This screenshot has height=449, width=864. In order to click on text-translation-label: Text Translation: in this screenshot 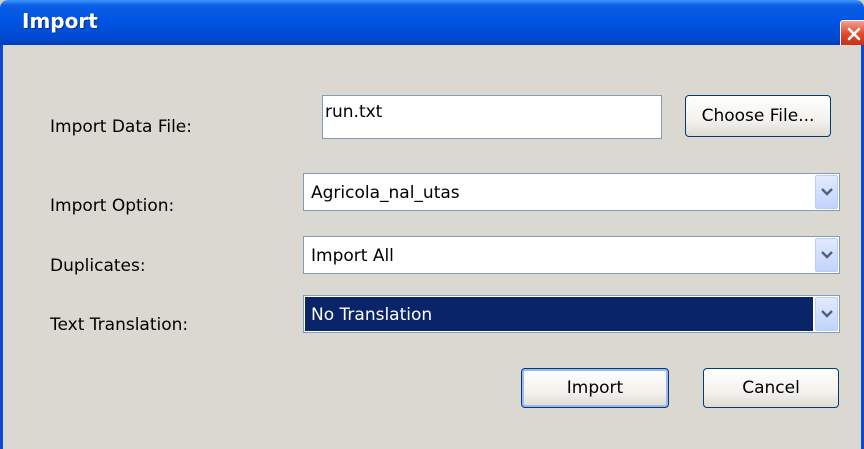, I will do `click(119, 325)`.